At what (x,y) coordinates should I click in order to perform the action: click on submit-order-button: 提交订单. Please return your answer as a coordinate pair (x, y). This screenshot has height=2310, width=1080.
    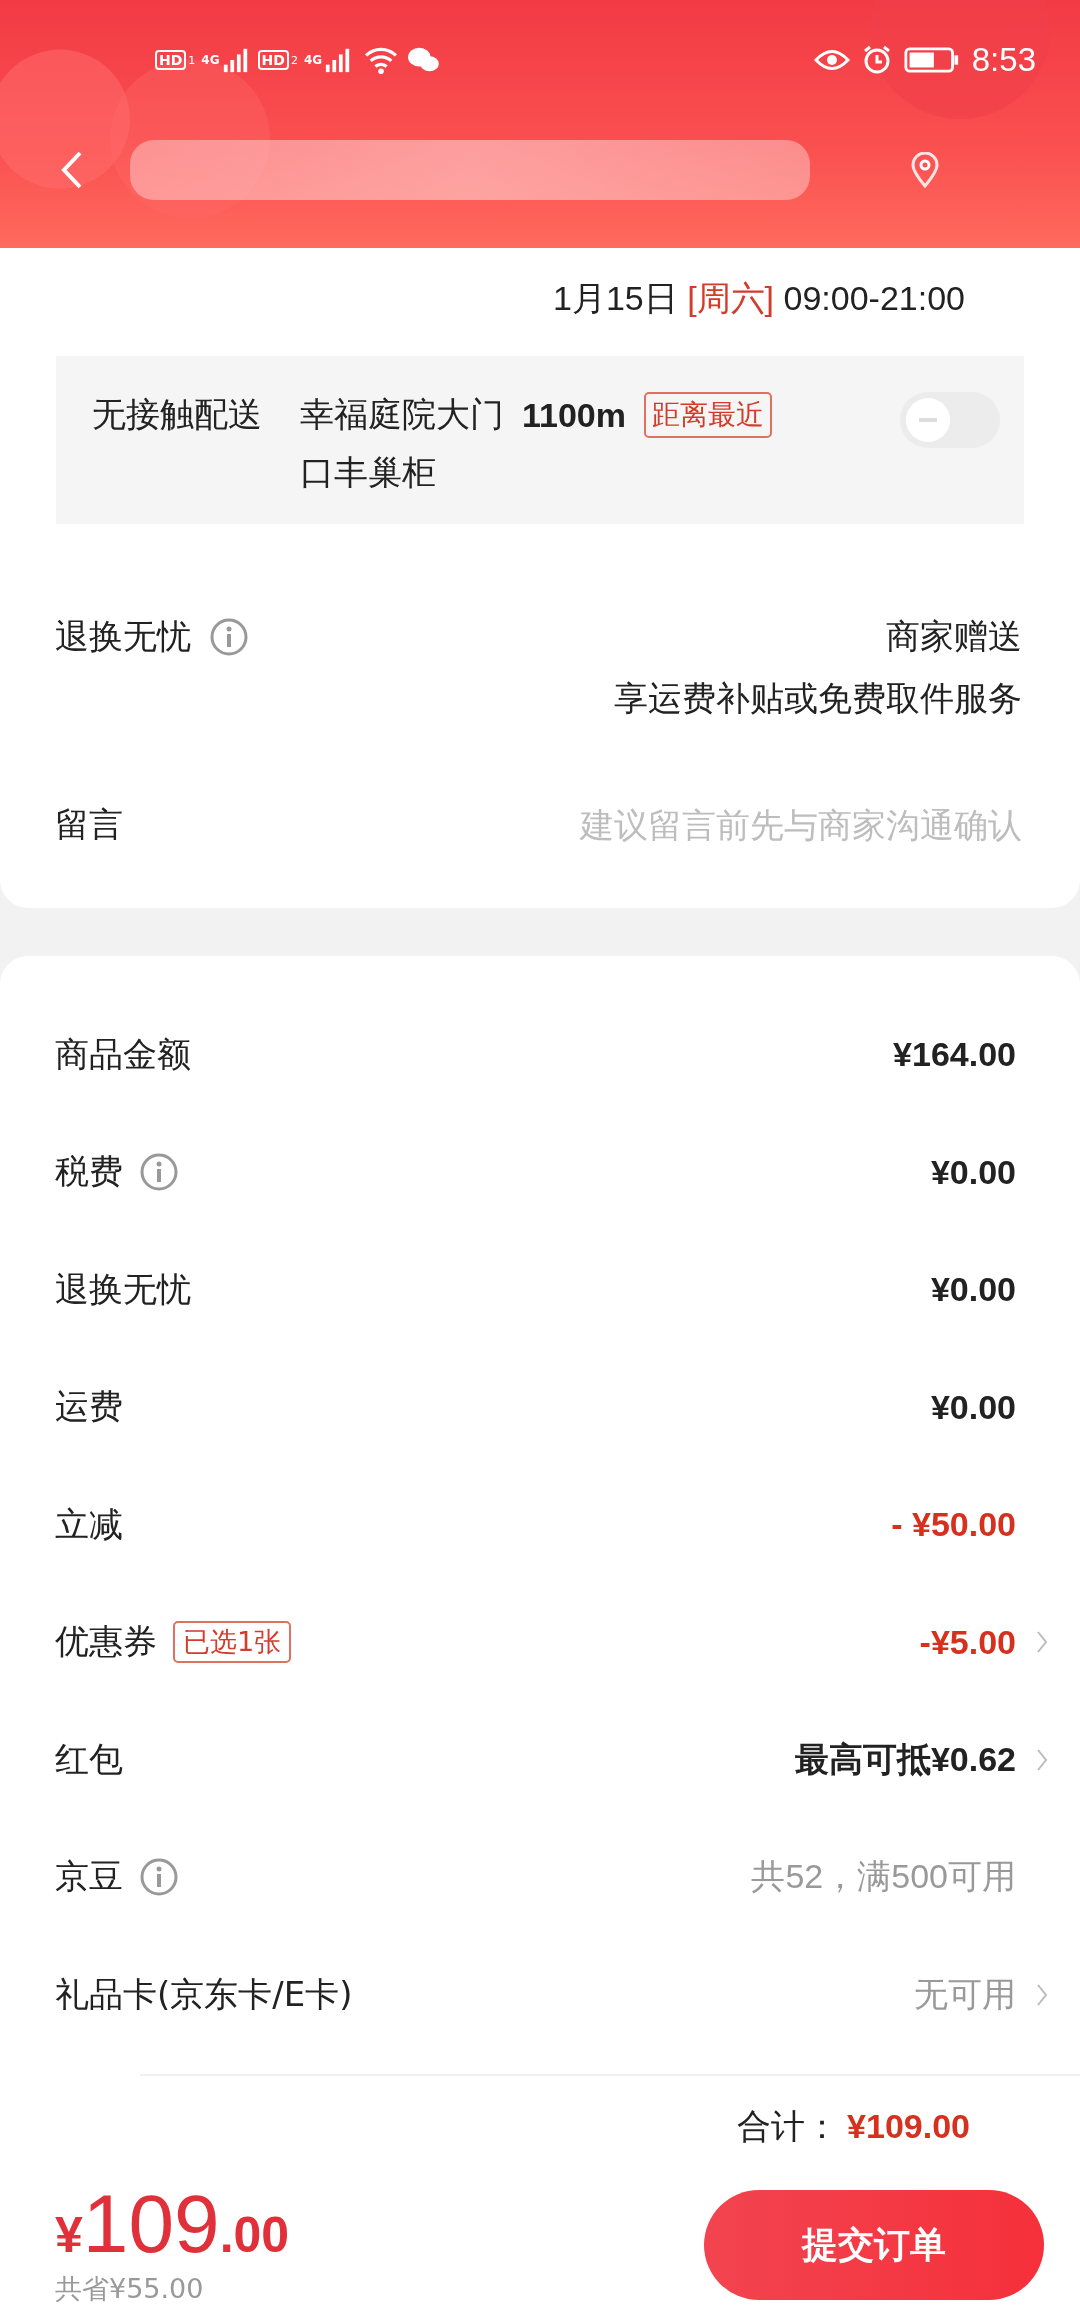
    Looking at the image, I should click on (874, 2245).